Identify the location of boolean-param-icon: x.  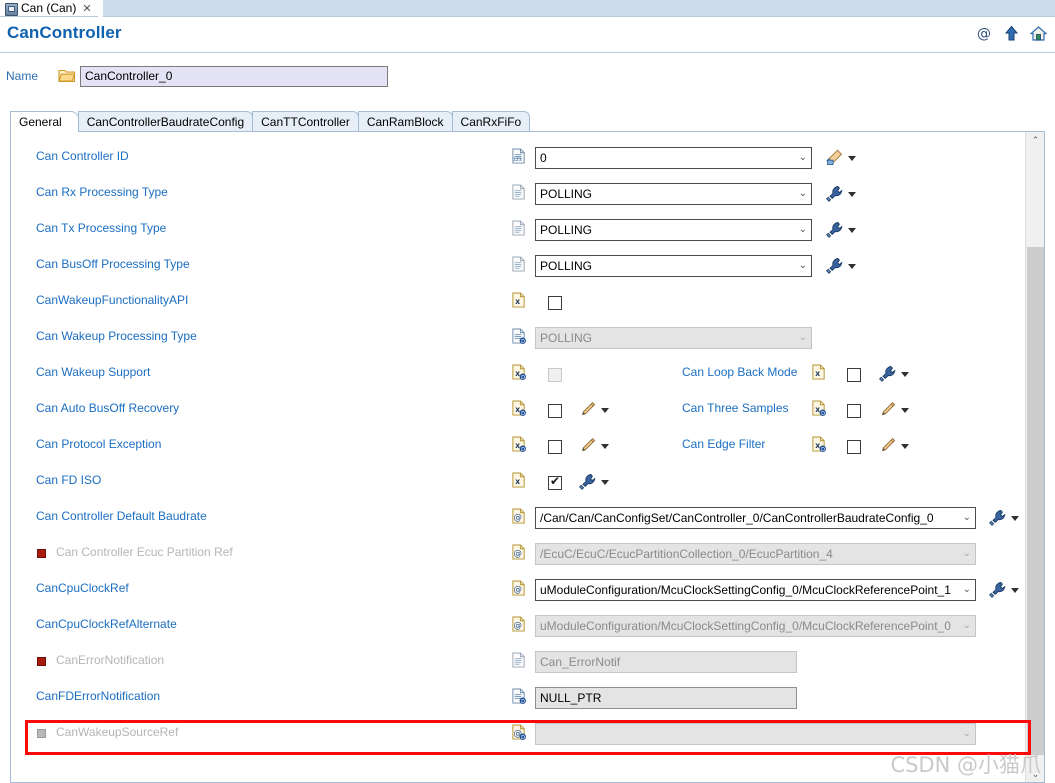
(519, 300).